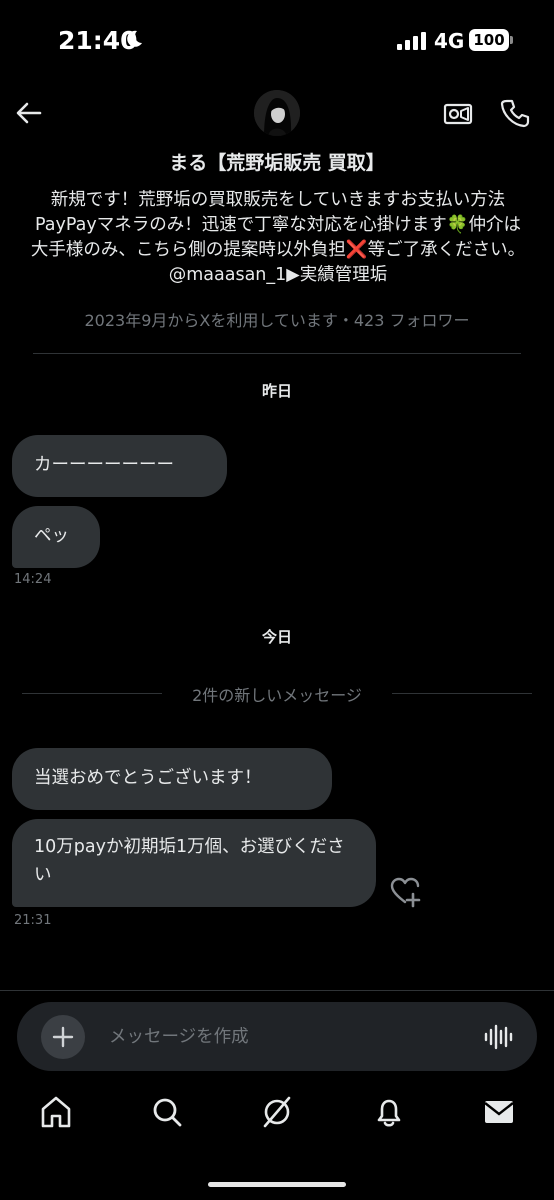  Describe the element at coordinates (51, 536) in the screenshot. I see `message-text: ペッ` at that location.